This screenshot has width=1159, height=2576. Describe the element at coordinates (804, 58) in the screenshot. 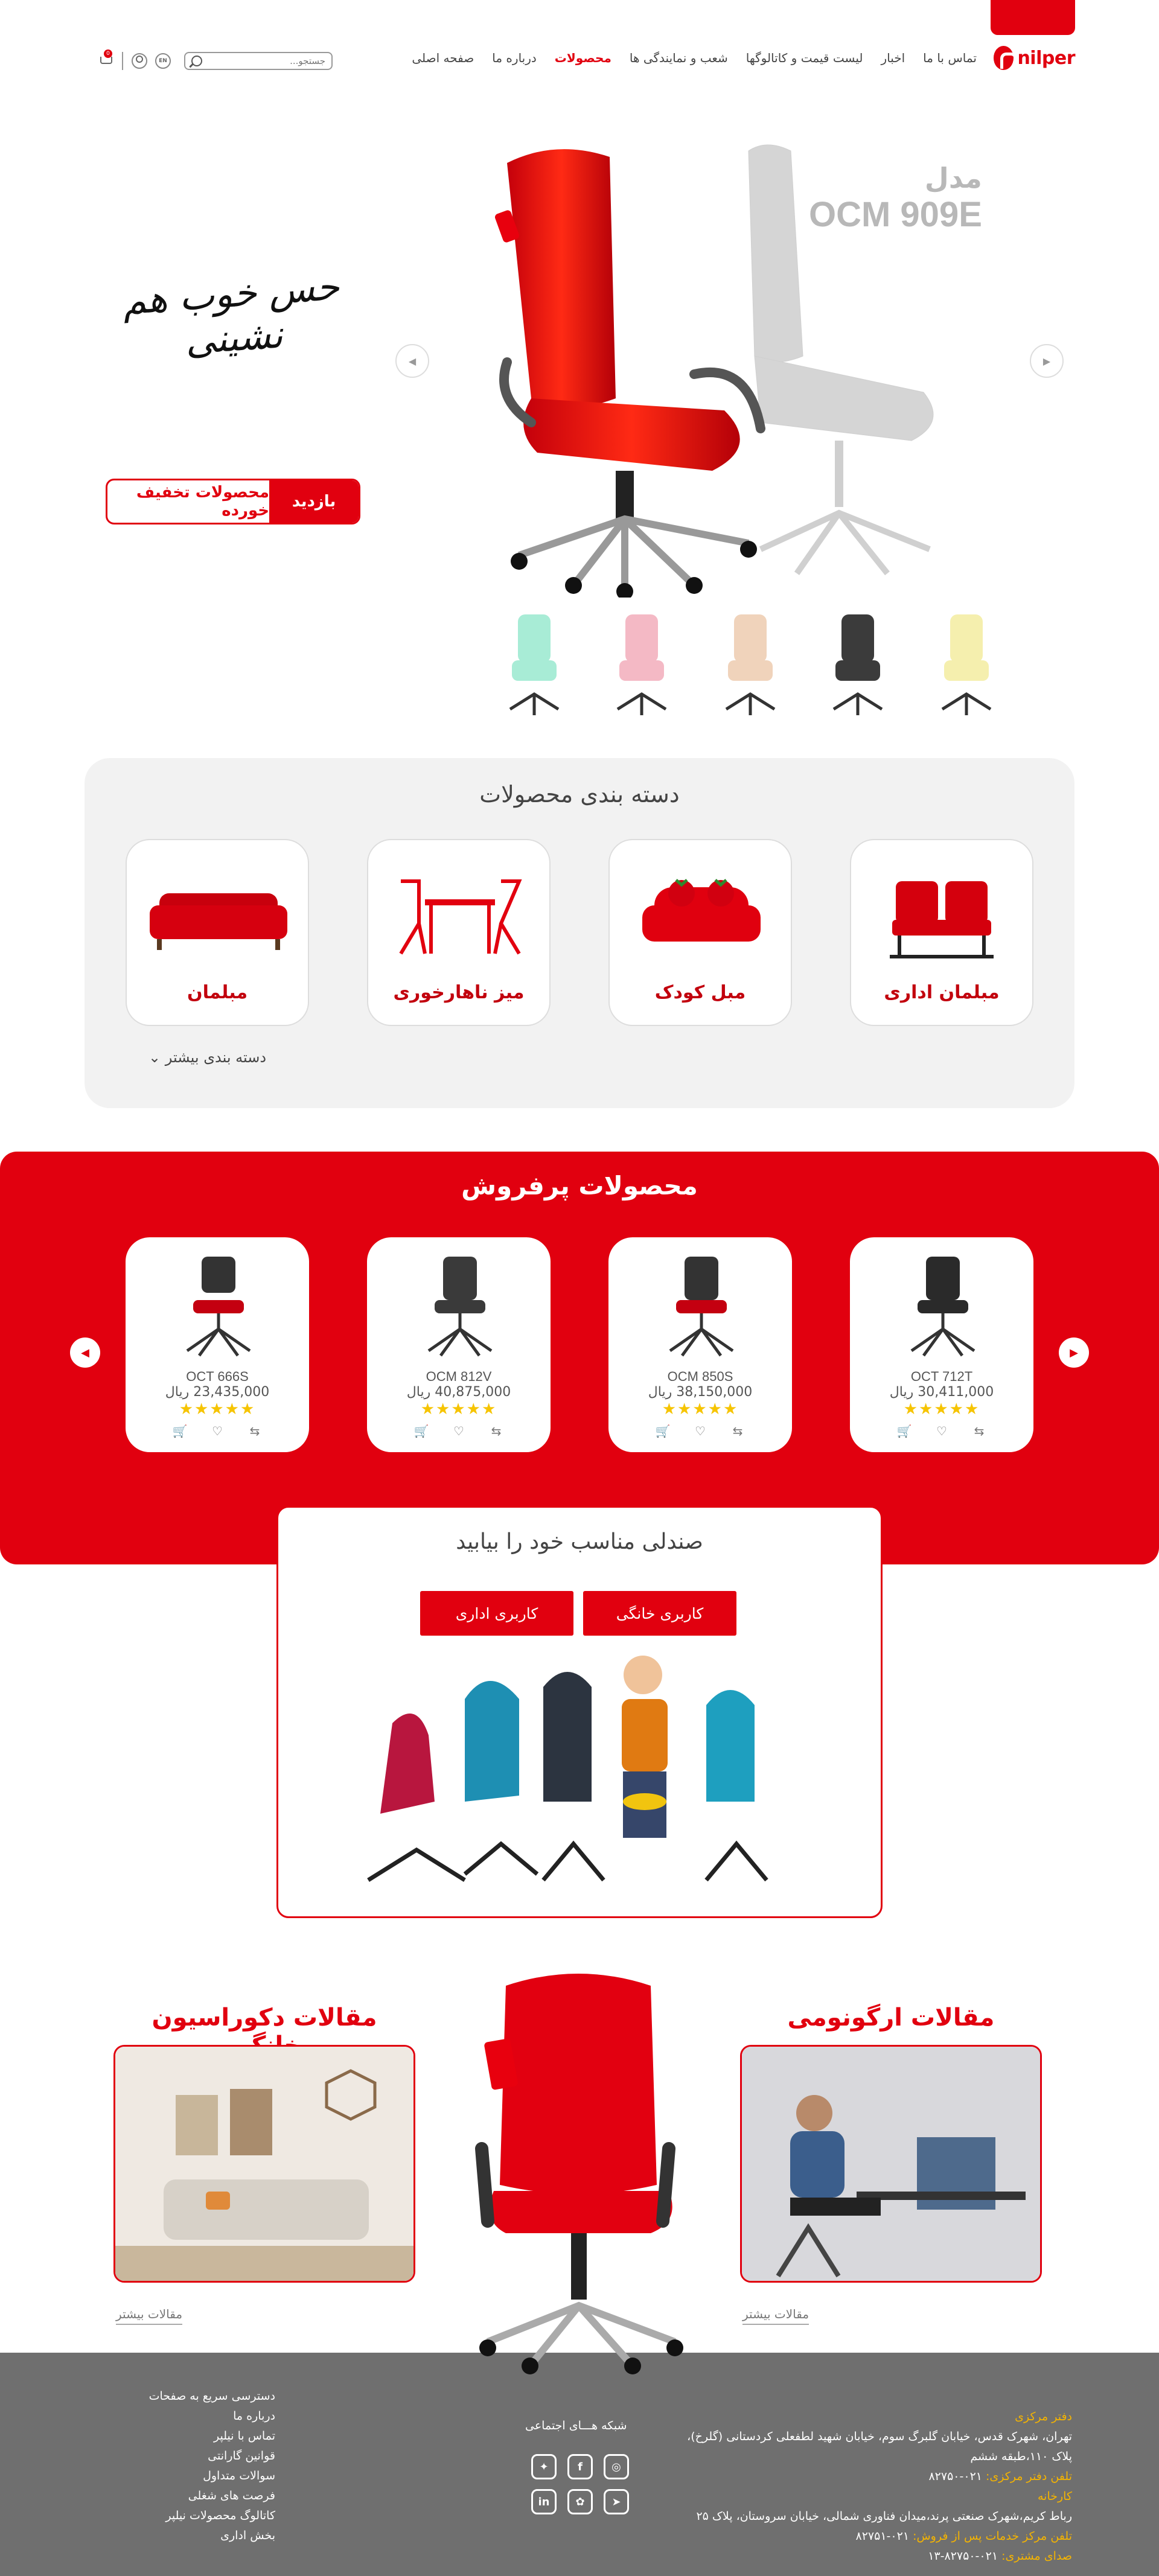

I see `nav-price-list: لیست قیمت و کاتالوگها` at that location.